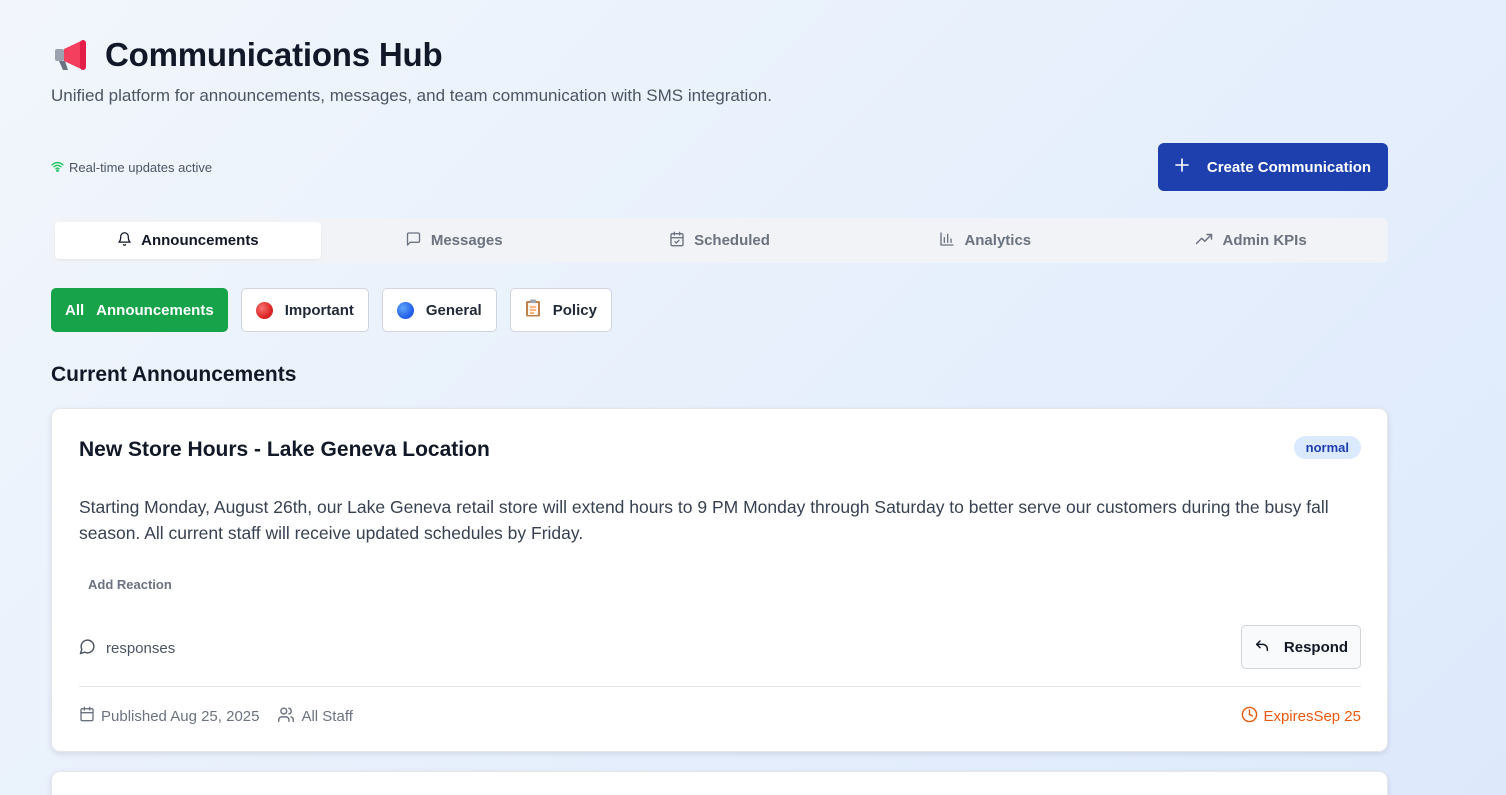  What do you see at coordinates (1262, 647) in the screenshot?
I see `reply-icon` at bounding box center [1262, 647].